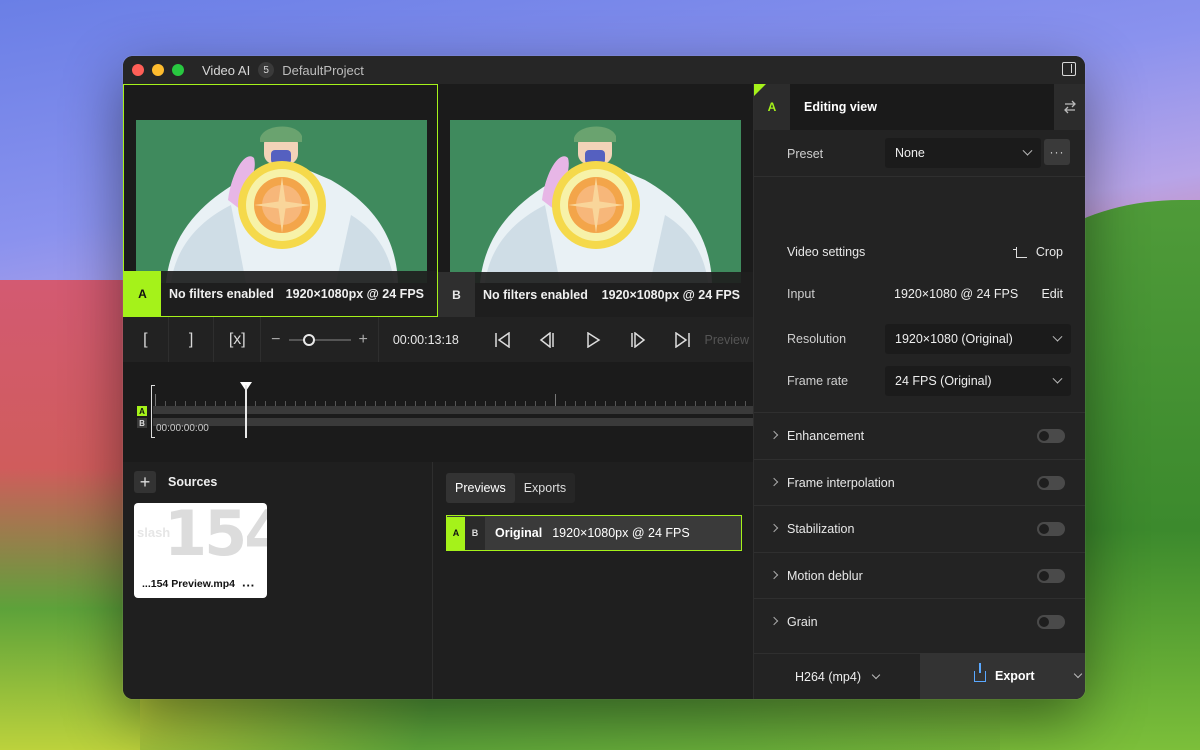 Image resolution: width=1200 pixels, height=750 pixels. What do you see at coordinates (1002, 676) in the screenshot?
I see `export-button: Export` at bounding box center [1002, 676].